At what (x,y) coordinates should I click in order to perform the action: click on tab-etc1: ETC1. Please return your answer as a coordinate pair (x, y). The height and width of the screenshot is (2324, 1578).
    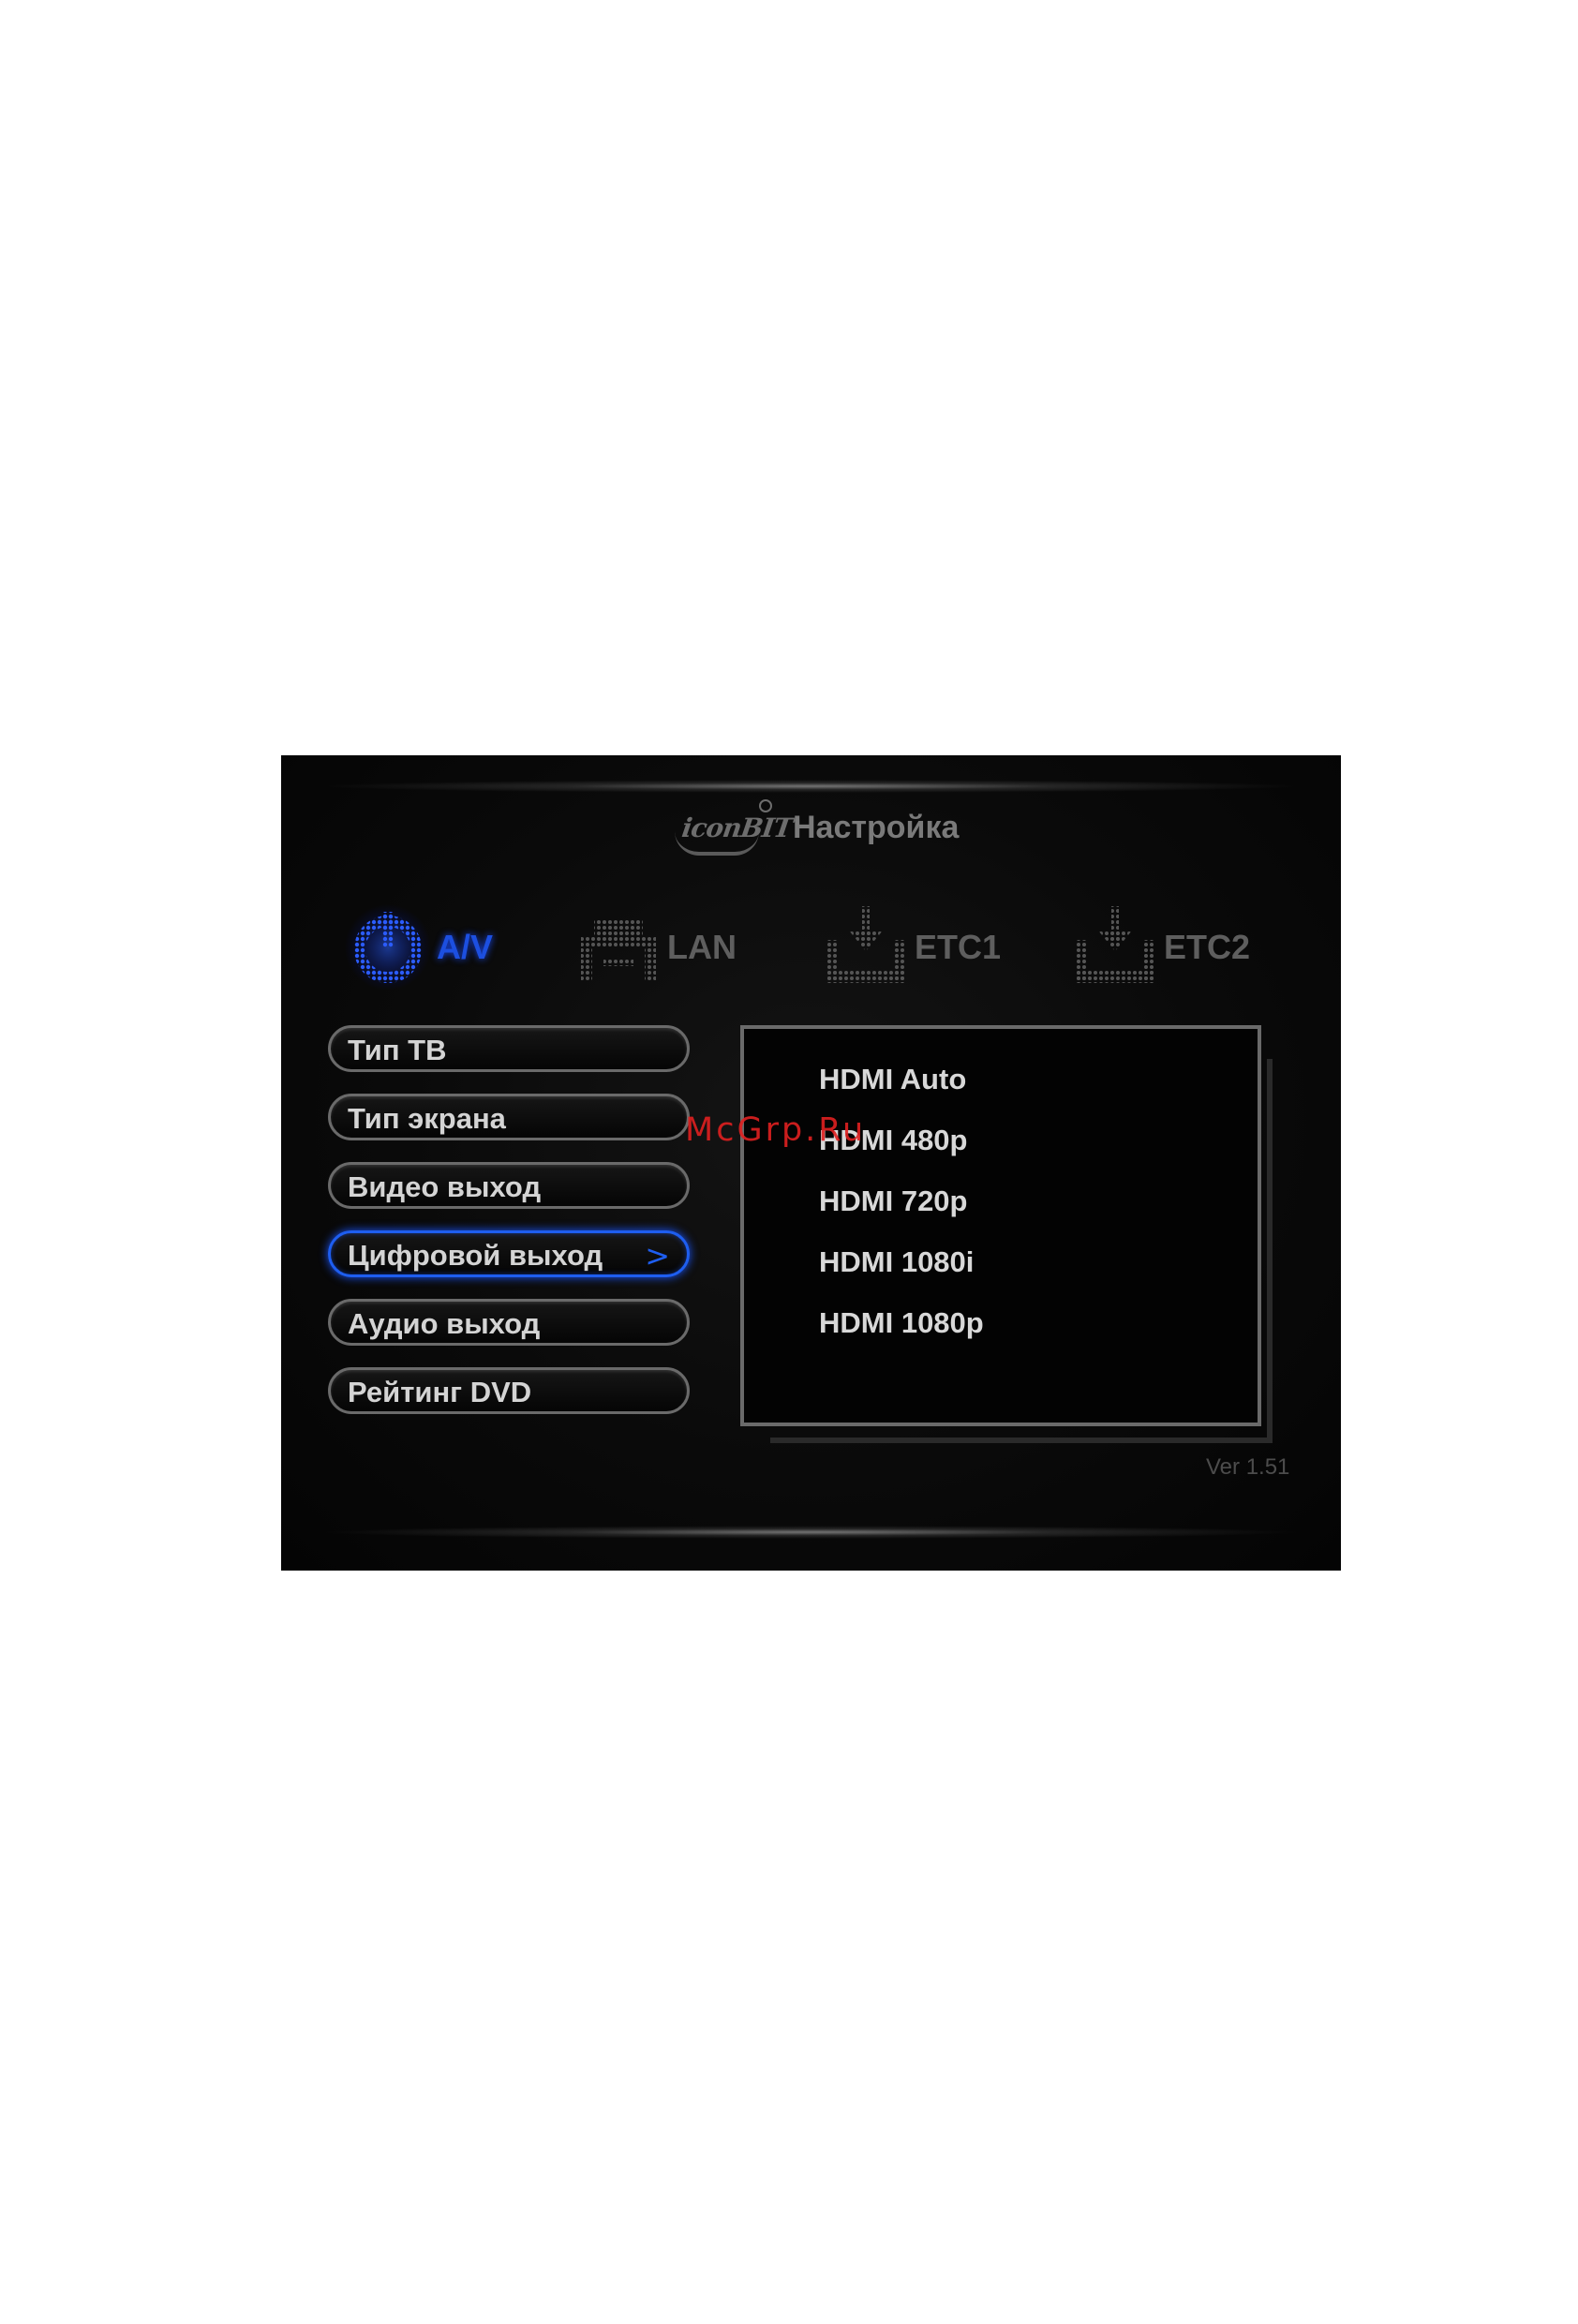
    Looking at the image, I should click on (911, 947).